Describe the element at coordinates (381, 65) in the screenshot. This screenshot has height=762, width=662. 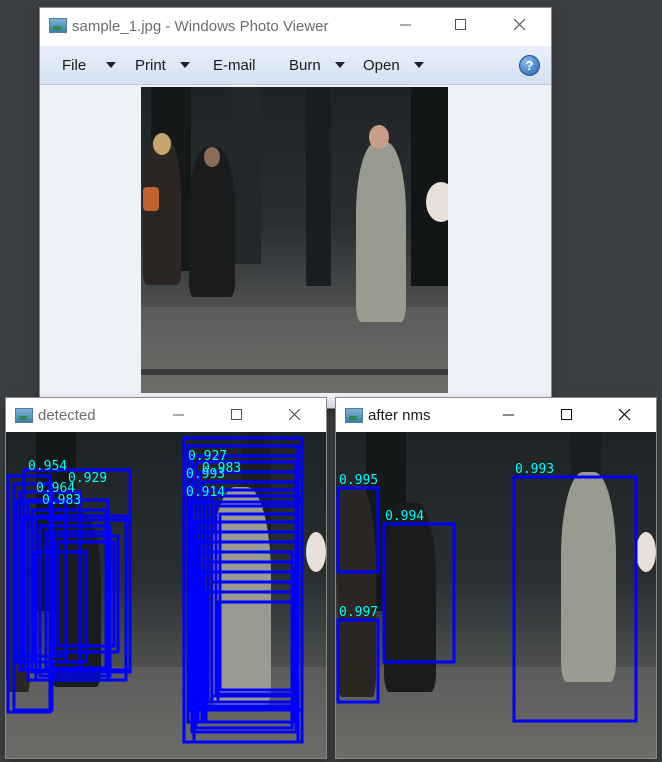
I see `menu-open-label: Open` at that location.